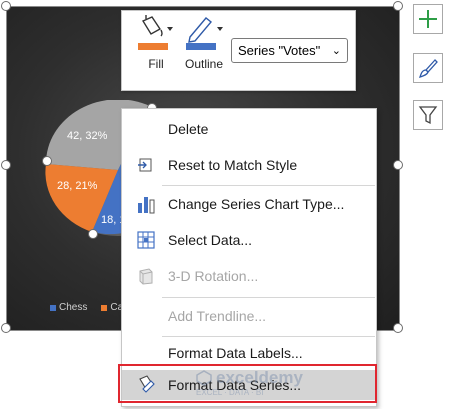  I want to click on legend-item-chess: Chess, so click(68, 307).